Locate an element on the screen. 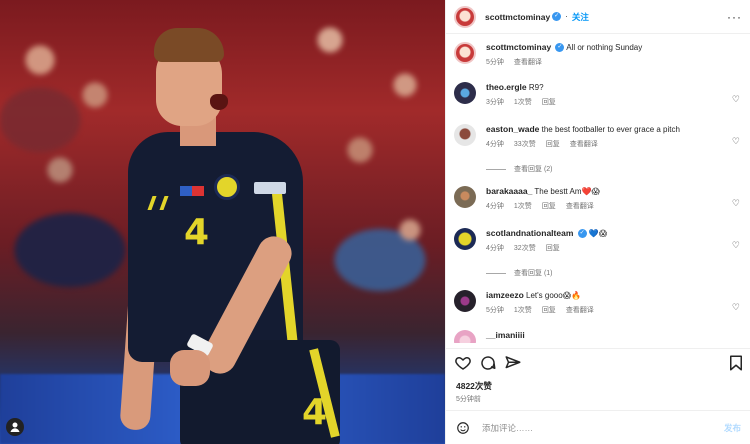 This screenshot has height=444, width=750. comment-username: barakaaaa_ is located at coordinates (509, 191).